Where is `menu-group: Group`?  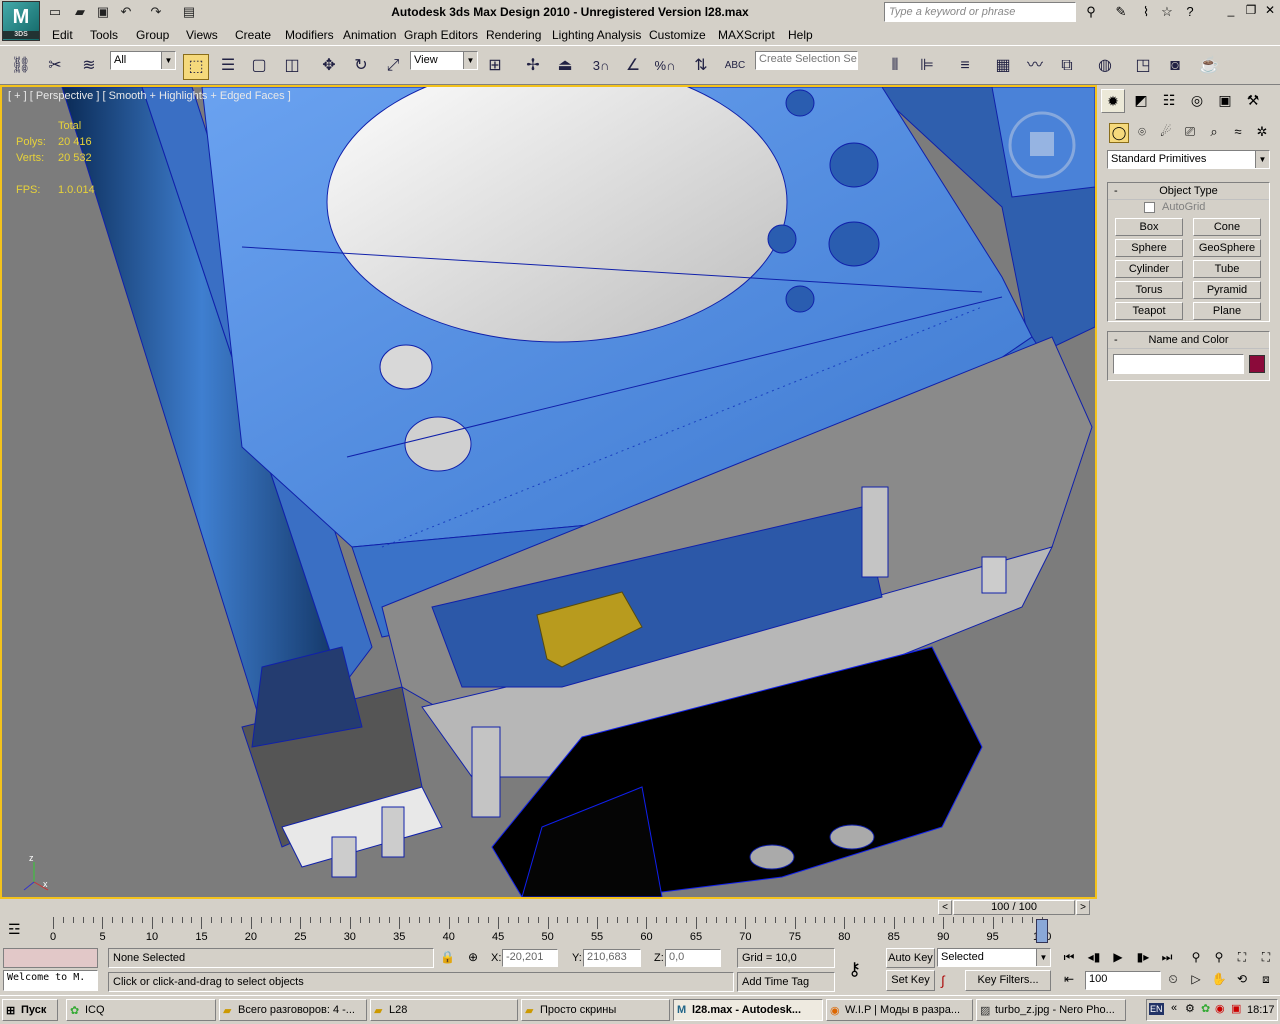 menu-group: Group is located at coordinates (152, 35).